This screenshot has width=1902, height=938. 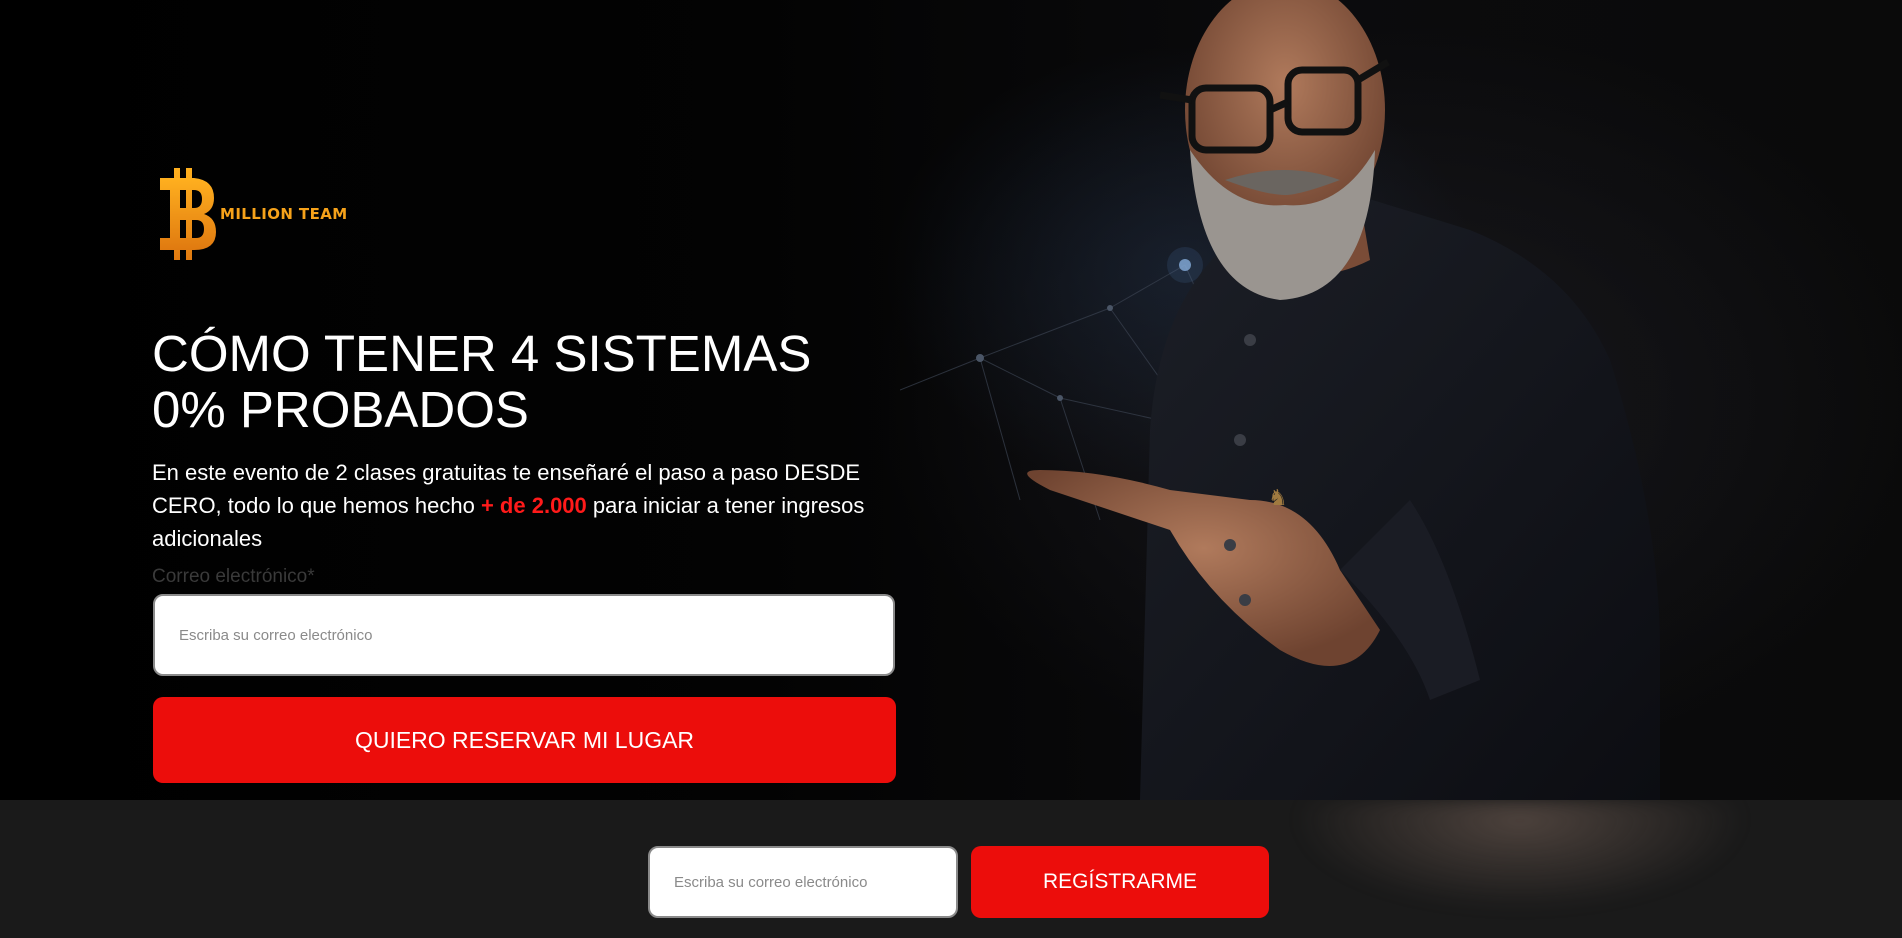 I want to click on register-button: REGÍSTRARME, so click(x=1120, y=882).